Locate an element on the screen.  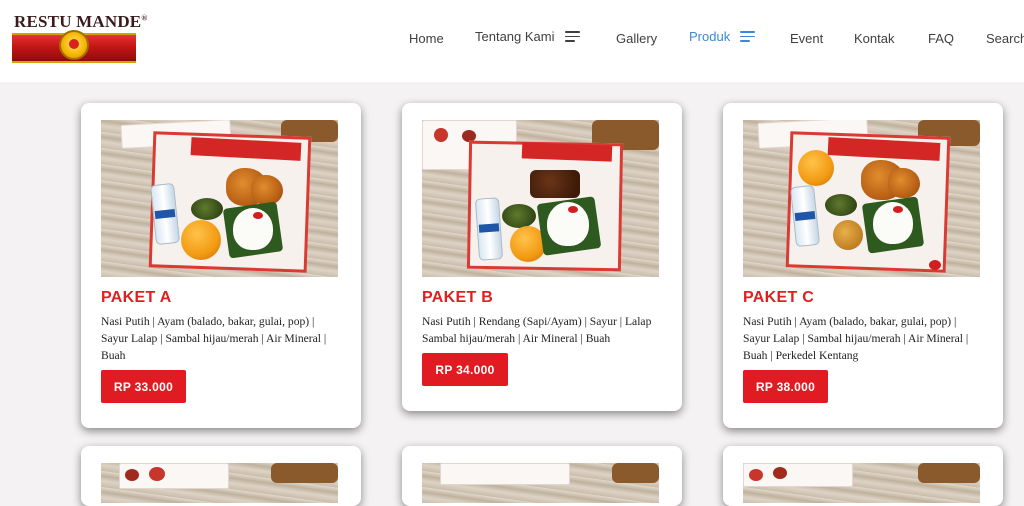
price-button: RP 33.000 is located at coordinates (143, 386).